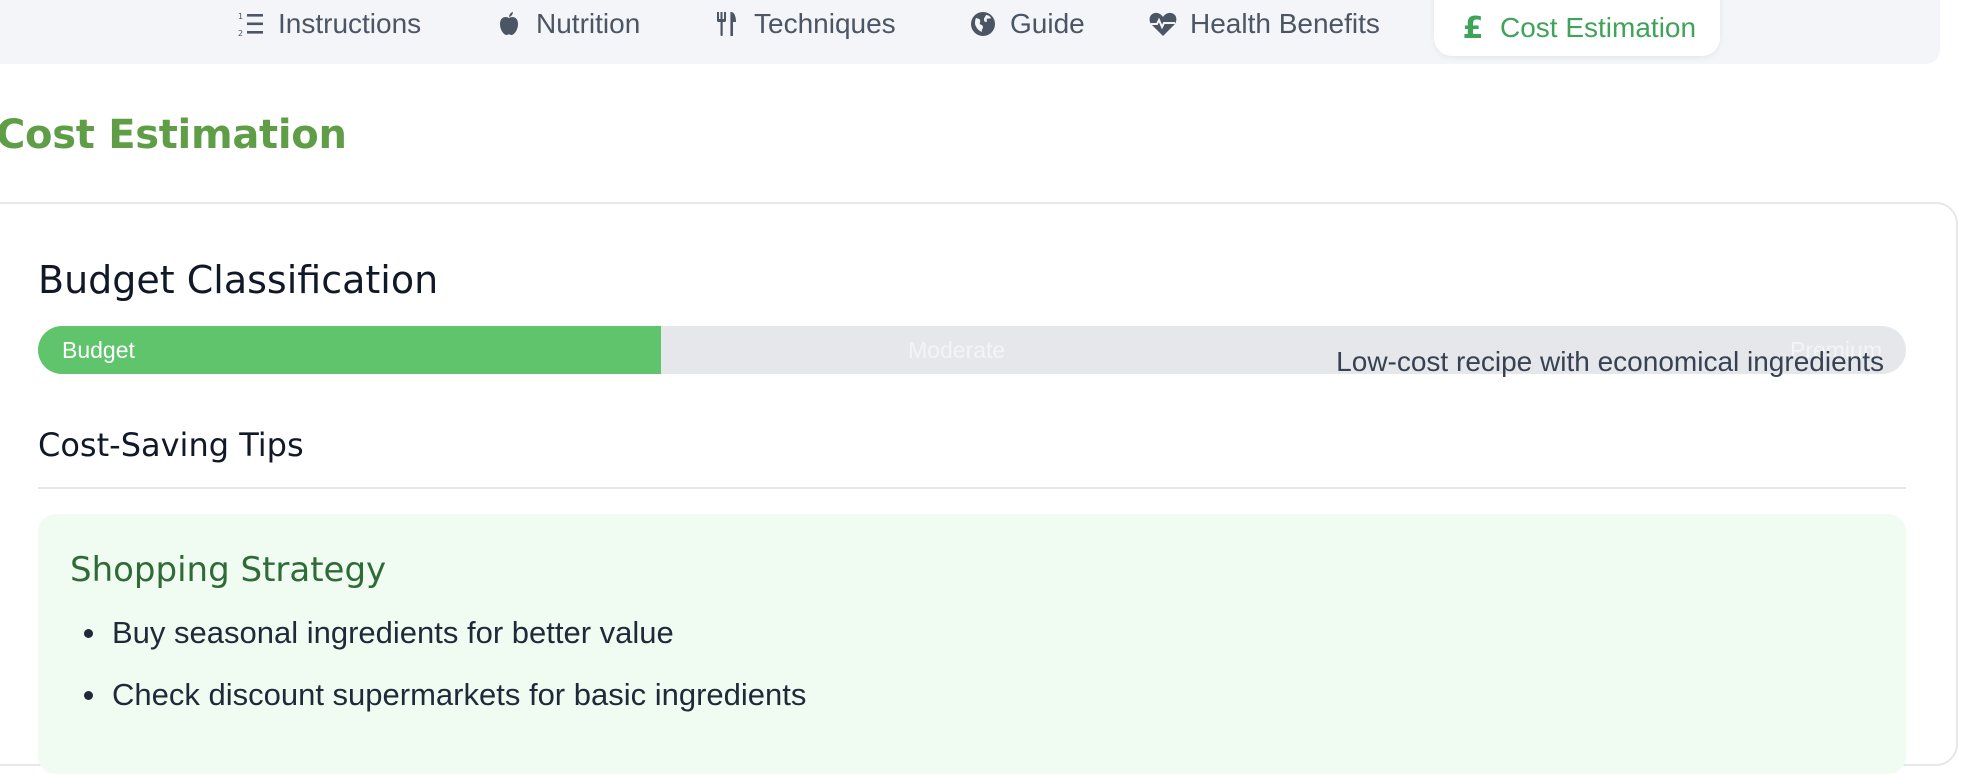  What do you see at coordinates (240, 33) in the screenshot?
I see `svg-text: 2` at bounding box center [240, 33].